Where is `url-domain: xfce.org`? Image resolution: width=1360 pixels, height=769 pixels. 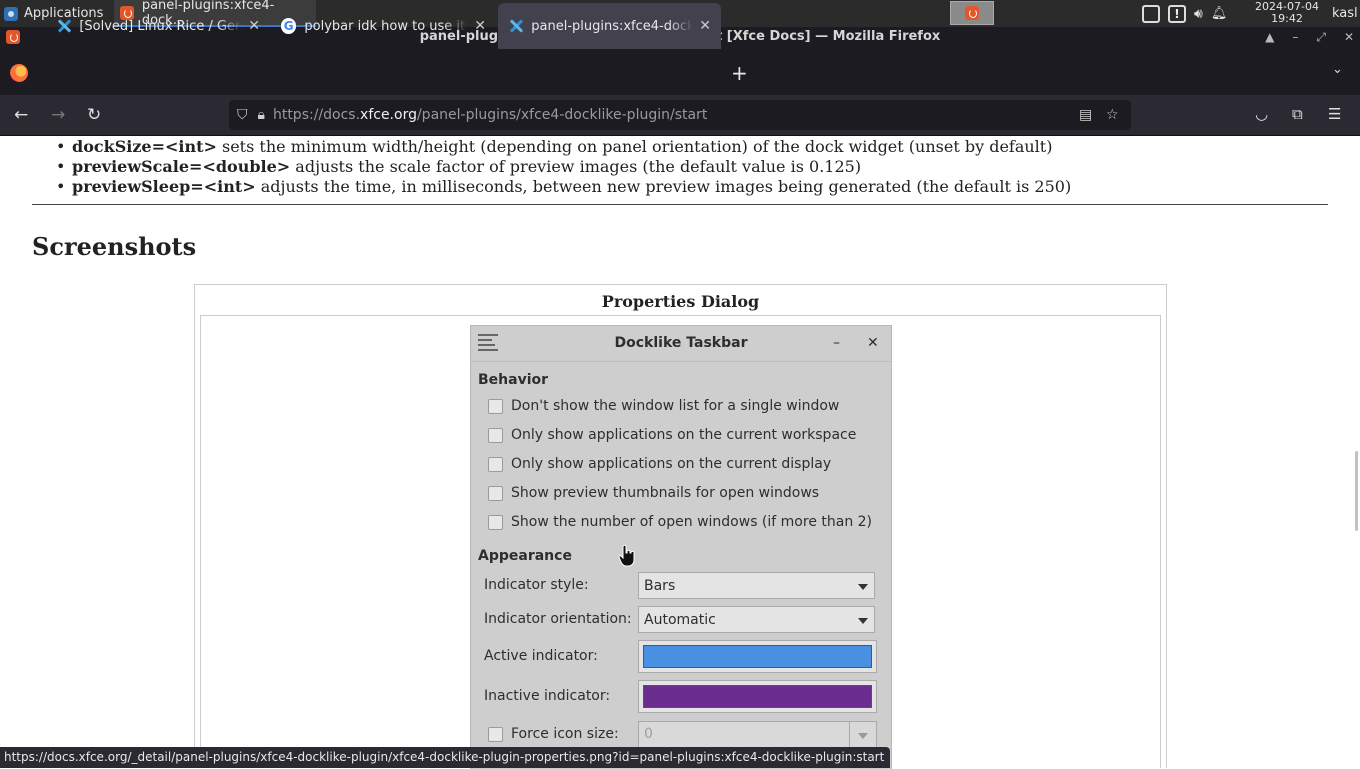
url-domain: xfce.org is located at coordinates (388, 115).